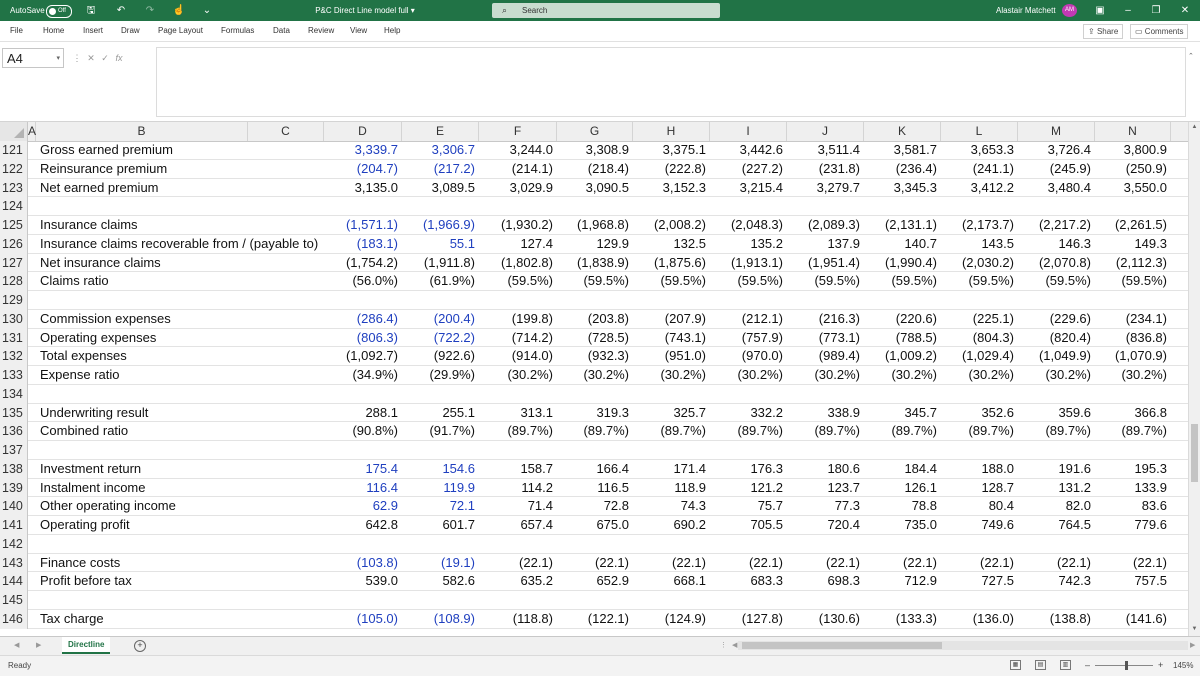 The image size is (1200, 676). What do you see at coordinates (746, 356) in the screenshot?
I see `cell-i: (970.0)` at bounding box center [746, 356].